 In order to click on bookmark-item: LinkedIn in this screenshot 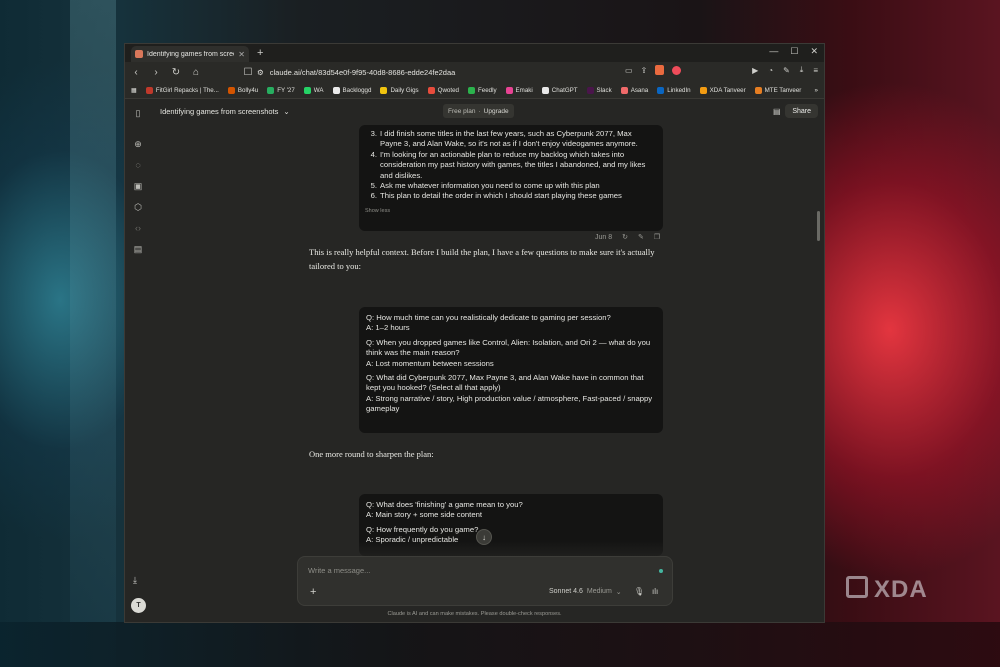, I will do `click(674, 90)`.